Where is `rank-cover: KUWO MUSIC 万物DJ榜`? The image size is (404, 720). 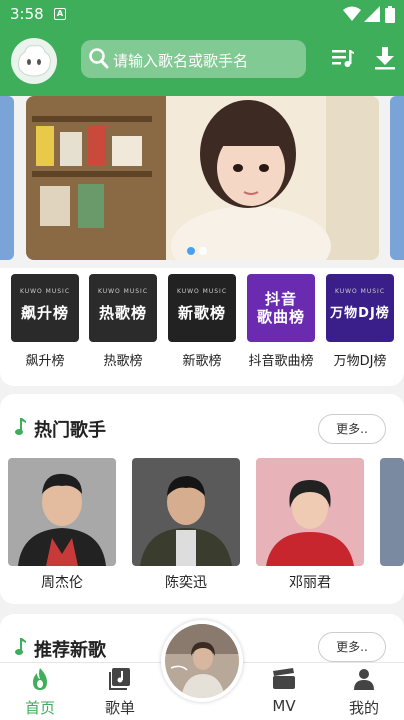
rank-cover: KUWO MUSIC 万物DJ榜 is located at coordinates (360, 308).